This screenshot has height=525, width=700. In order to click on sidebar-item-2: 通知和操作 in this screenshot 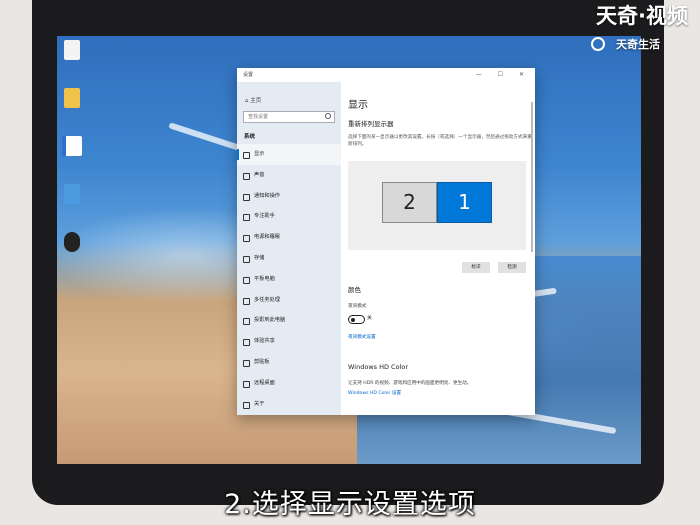, I will do `click(289, 196)`.